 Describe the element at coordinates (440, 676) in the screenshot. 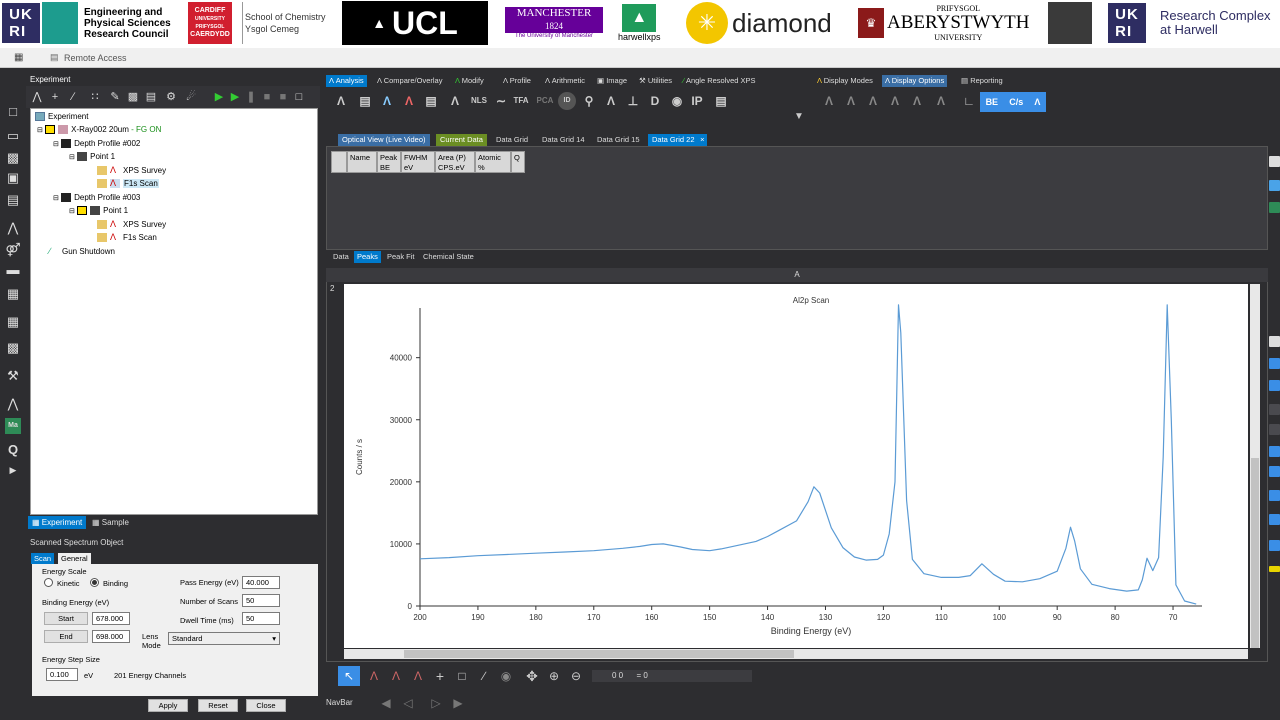

I see `crosshair-icon: +` at that location.